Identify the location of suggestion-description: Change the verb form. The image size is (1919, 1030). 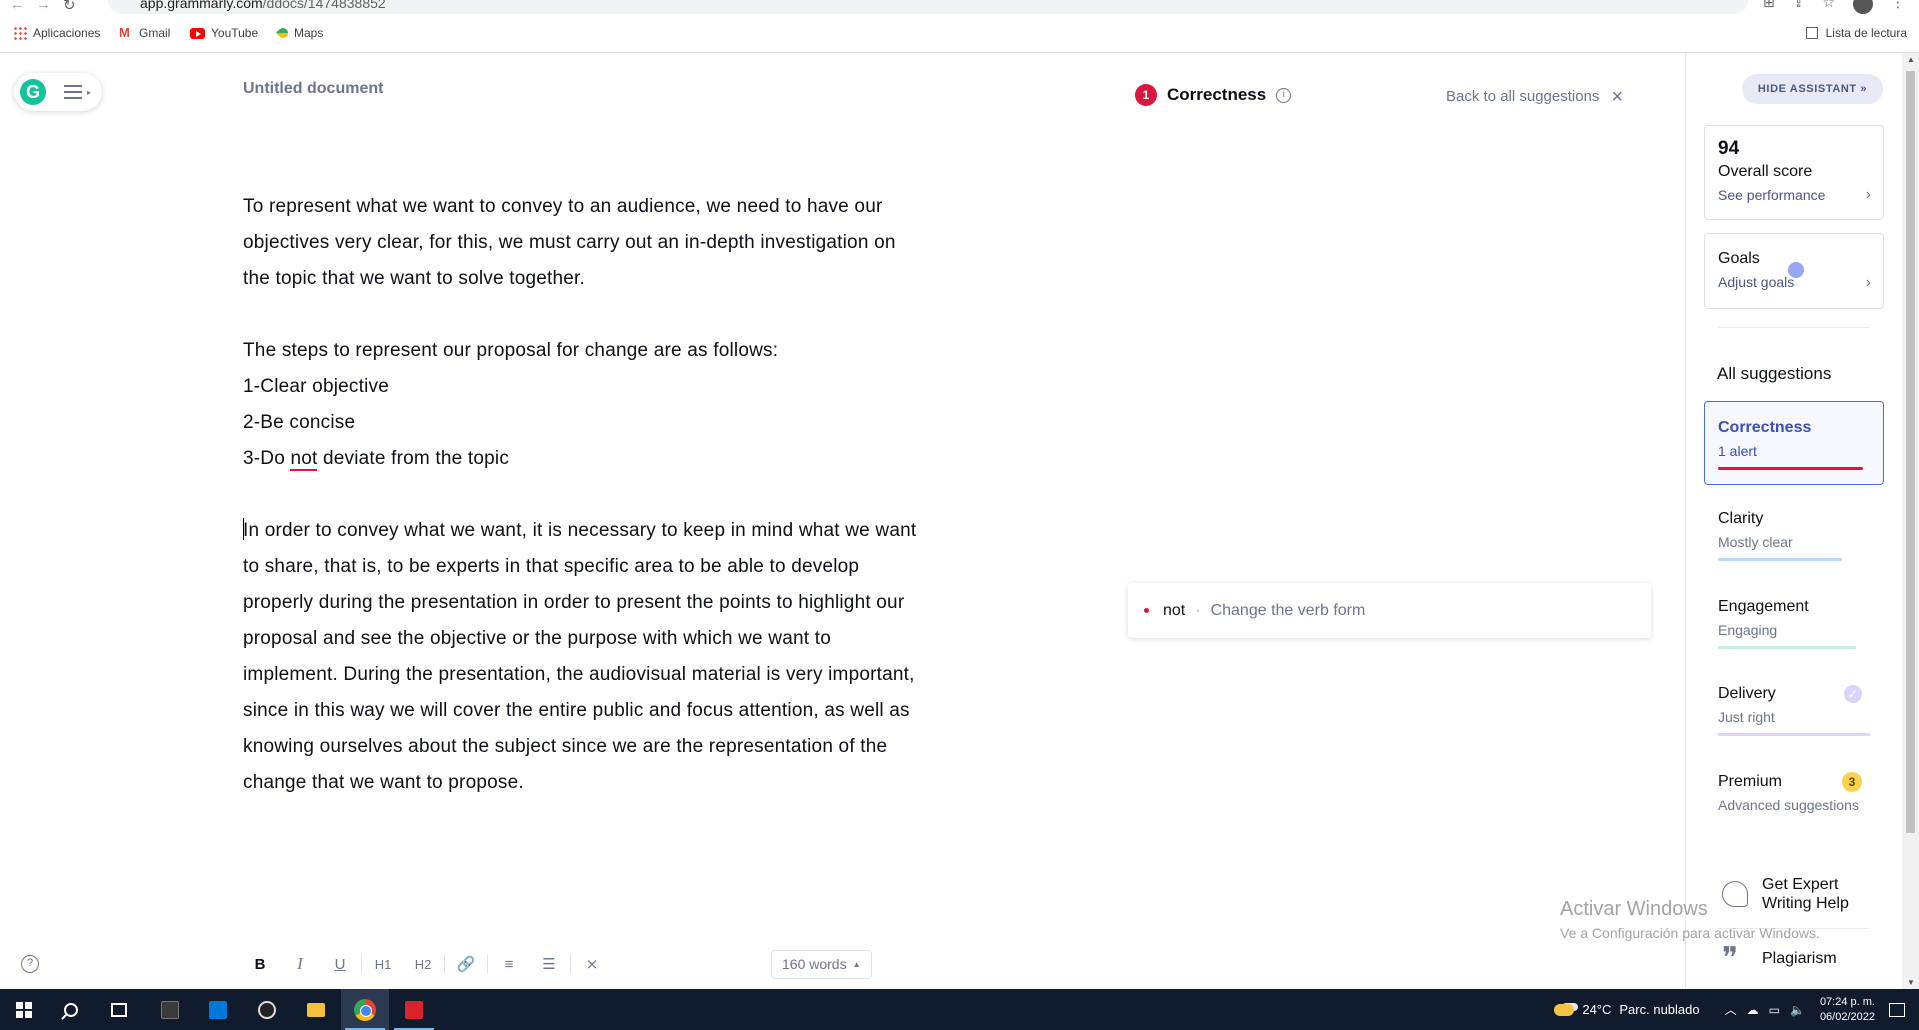
(1288, 610).